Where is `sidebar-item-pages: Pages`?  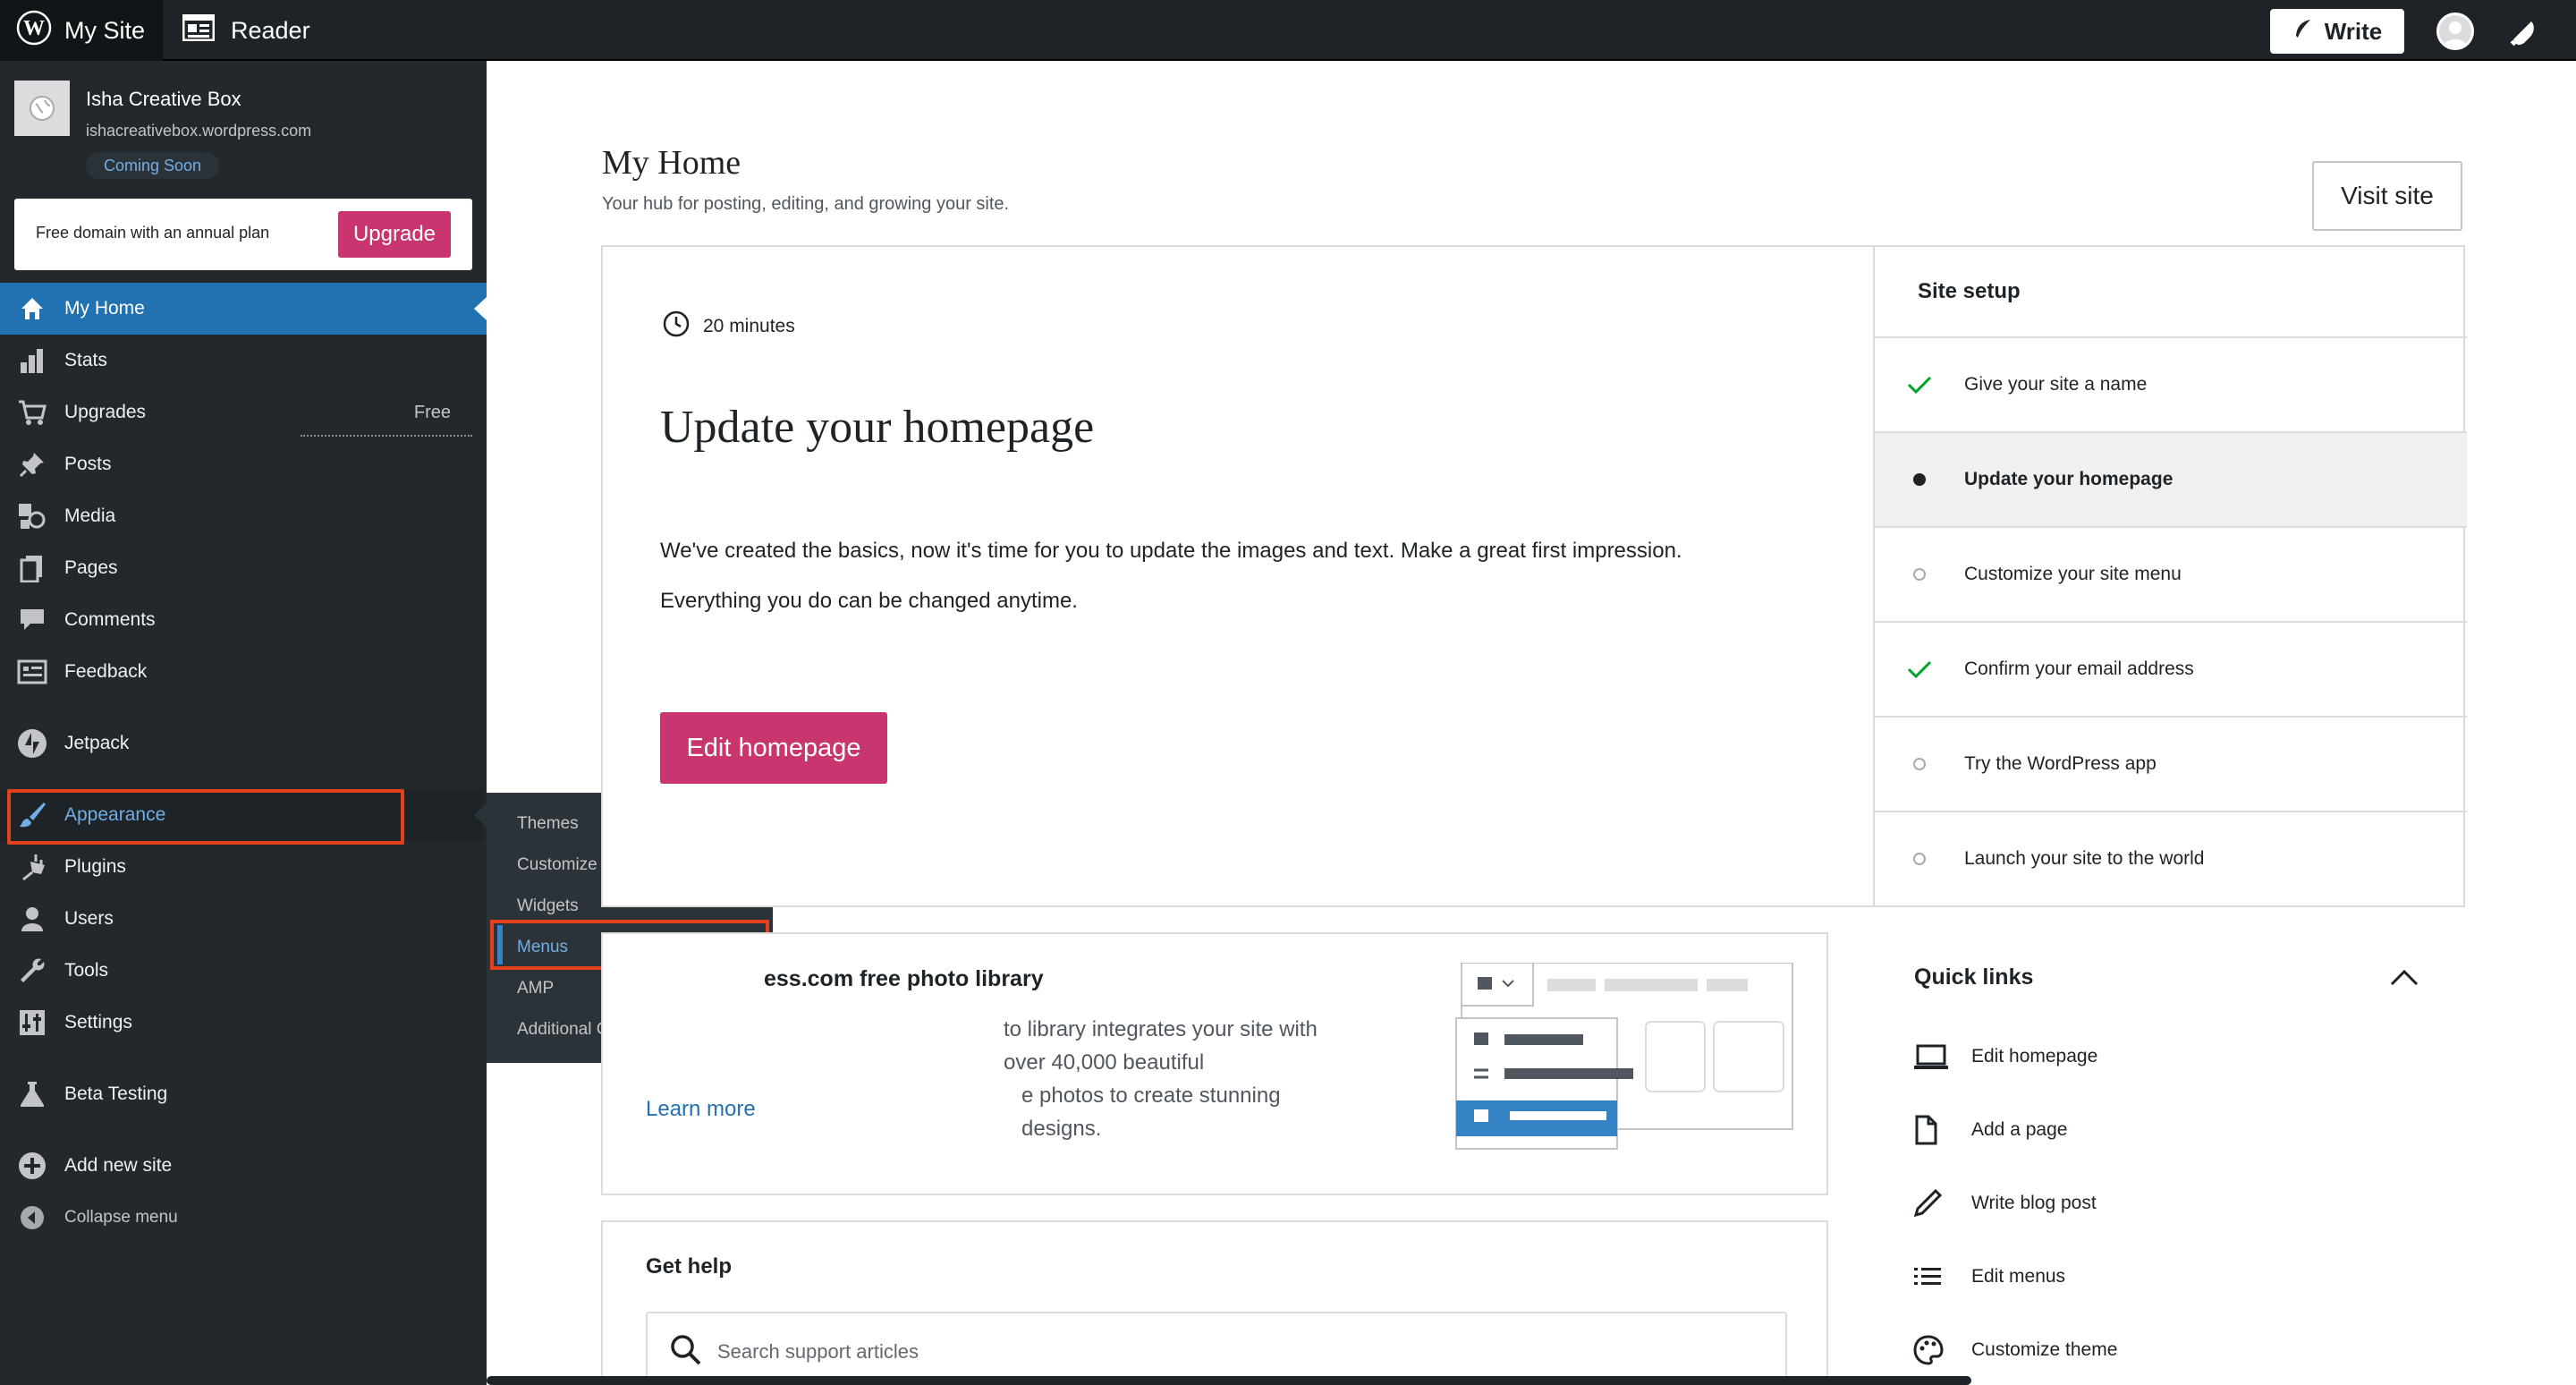 sidebar-item-pages: Pages is located at coordinates (243, 568).